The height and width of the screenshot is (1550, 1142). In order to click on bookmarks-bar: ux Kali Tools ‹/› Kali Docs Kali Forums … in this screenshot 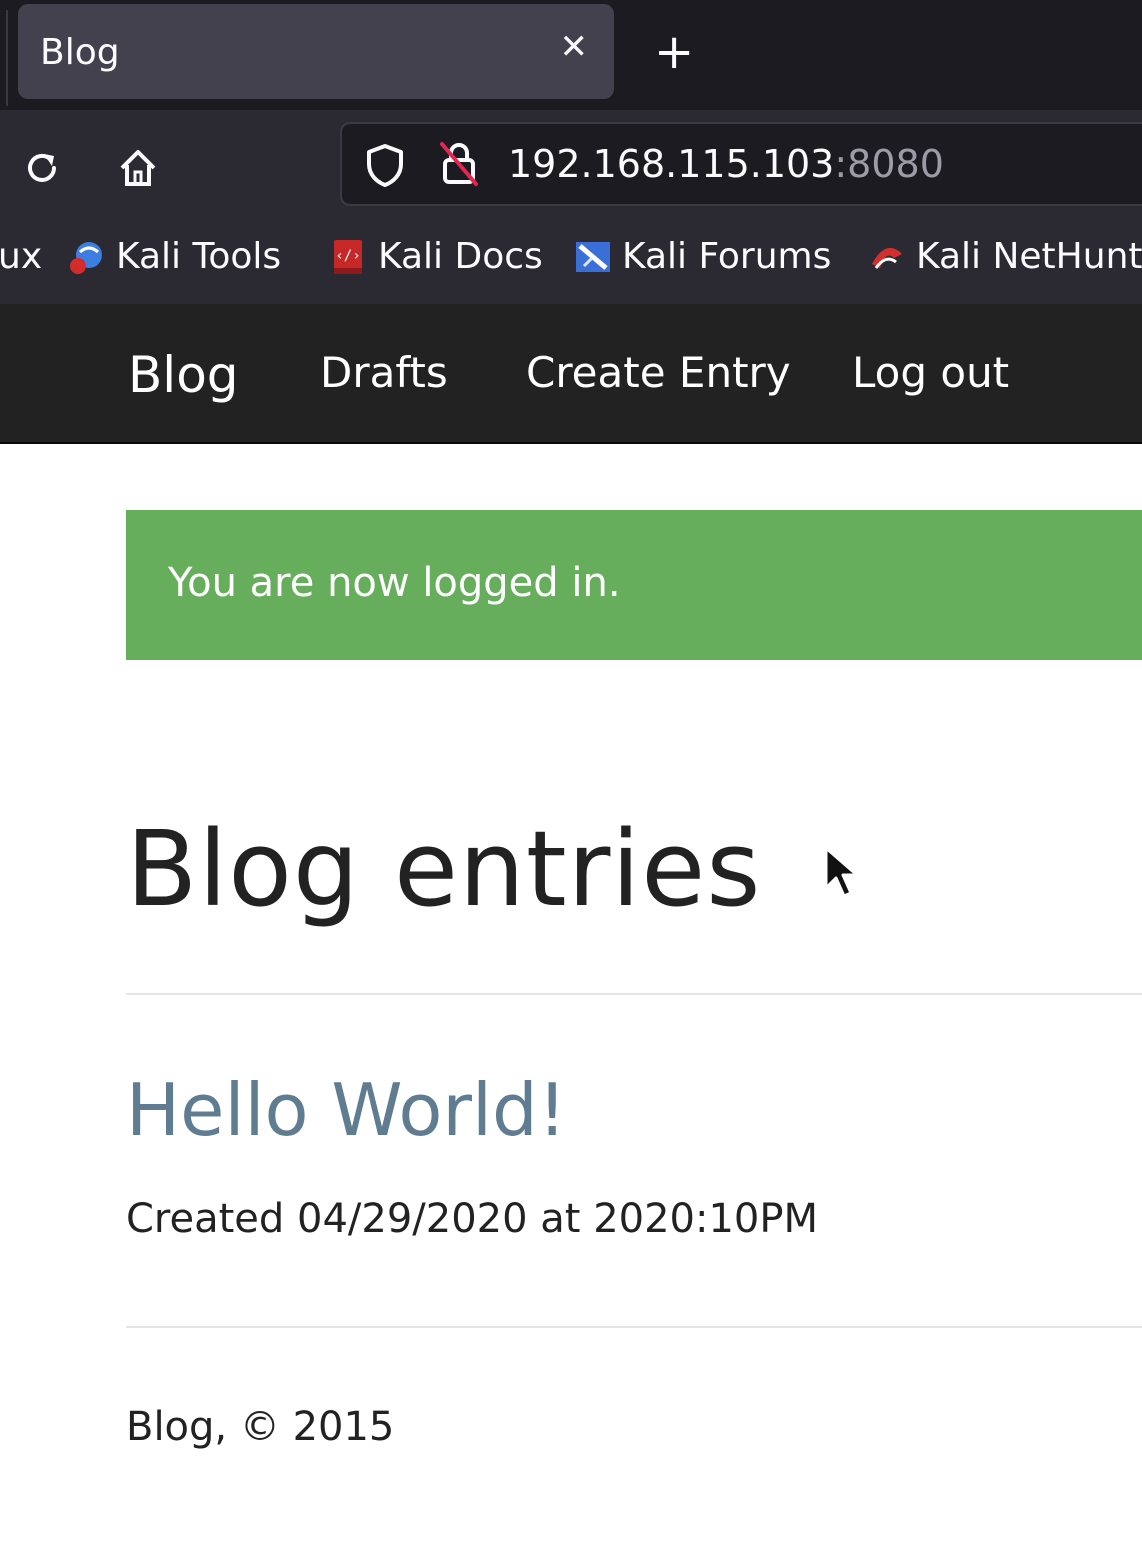, I will do `click(571, 261)`.